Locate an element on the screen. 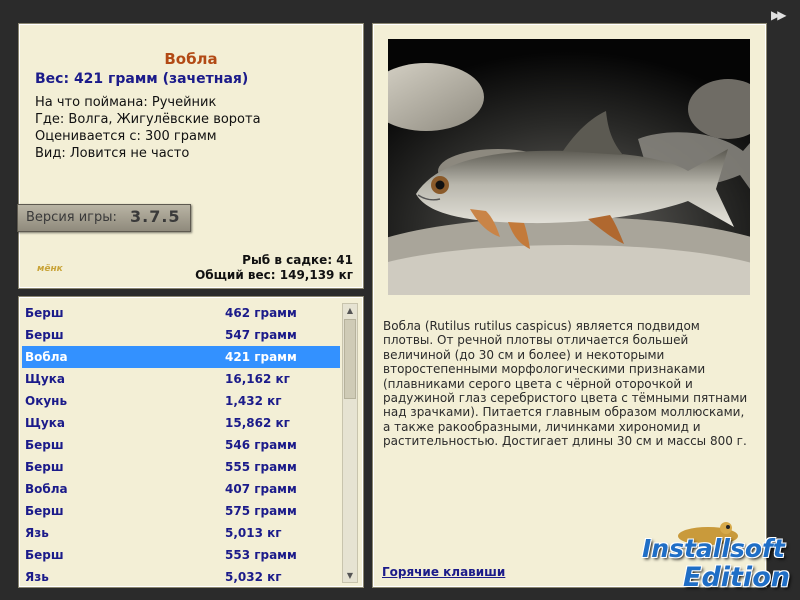  catch-list-row: Вобла 421 грамм is located at coordinates (181, 357).